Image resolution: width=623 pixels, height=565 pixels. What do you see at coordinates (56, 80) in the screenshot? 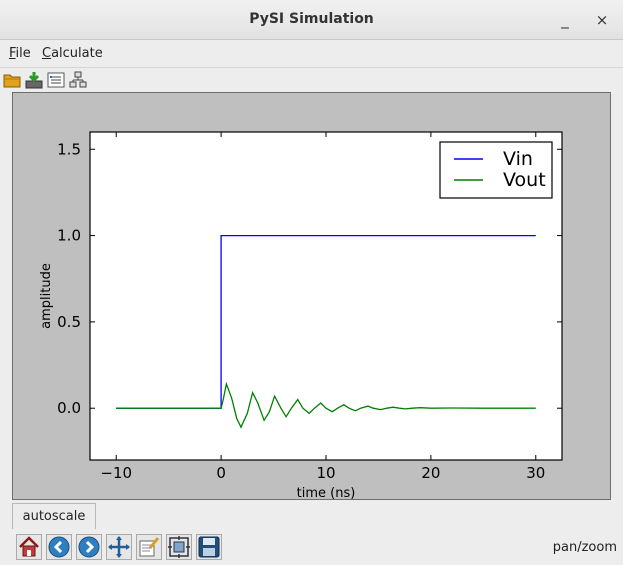
I see `list-icon` at bounding box center [56, 80].